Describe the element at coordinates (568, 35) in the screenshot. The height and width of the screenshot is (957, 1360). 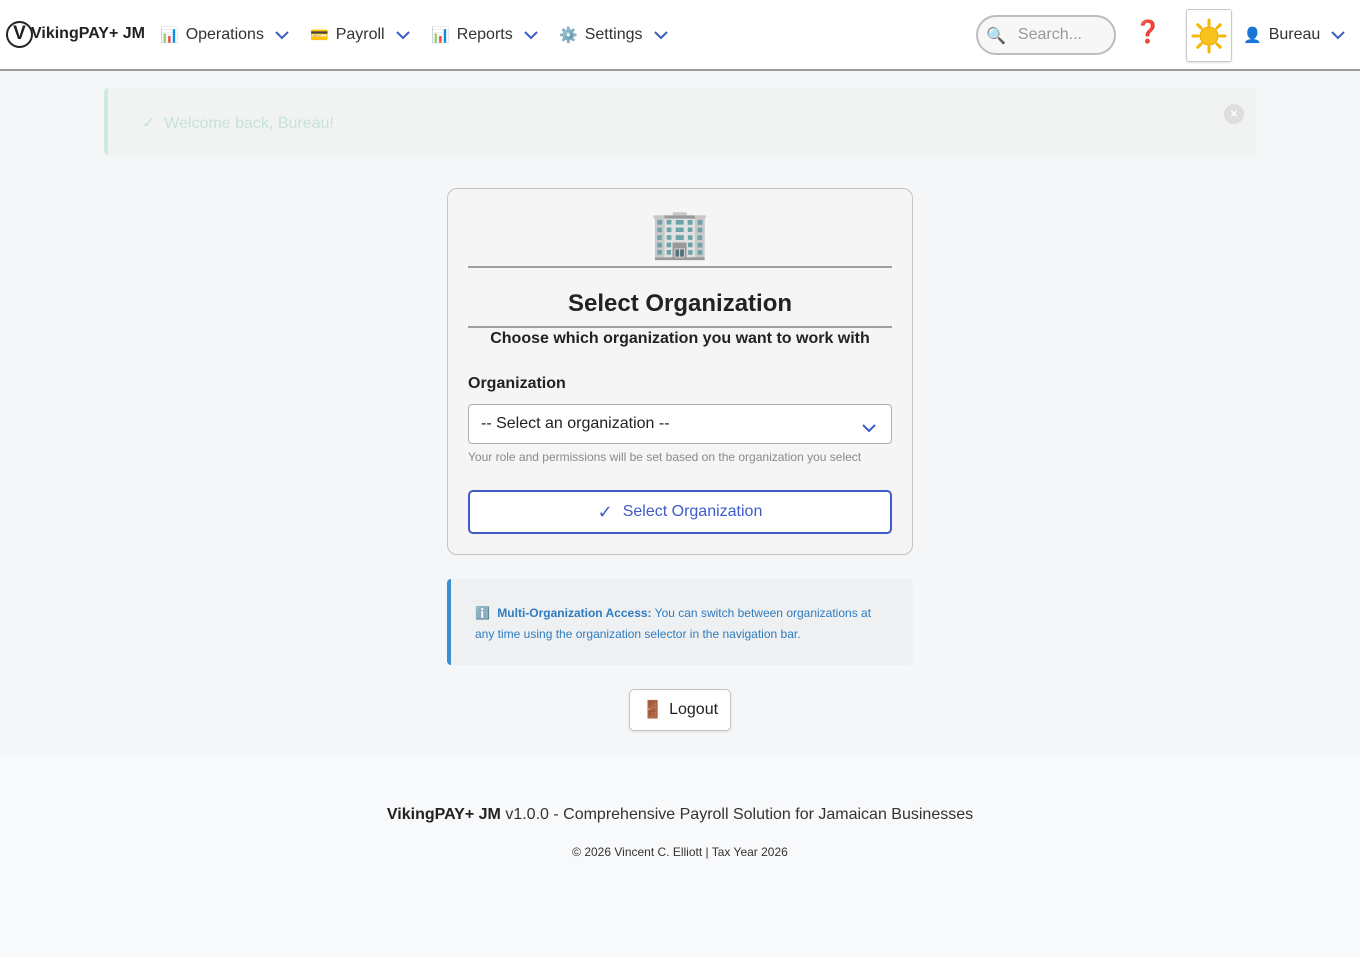
I see `gear-icon: ⚙️` at that location.